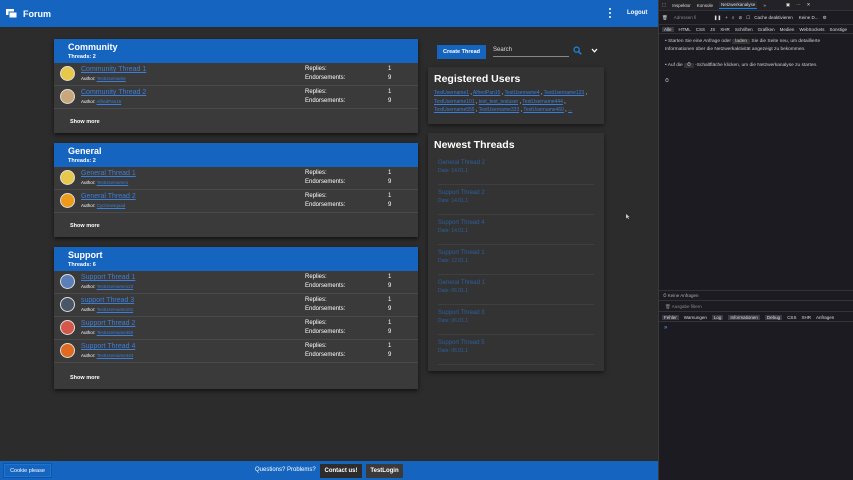 This screenshot has height=480, width=853. I want to click on user-link: AlfredPan15, so click(487, 93).